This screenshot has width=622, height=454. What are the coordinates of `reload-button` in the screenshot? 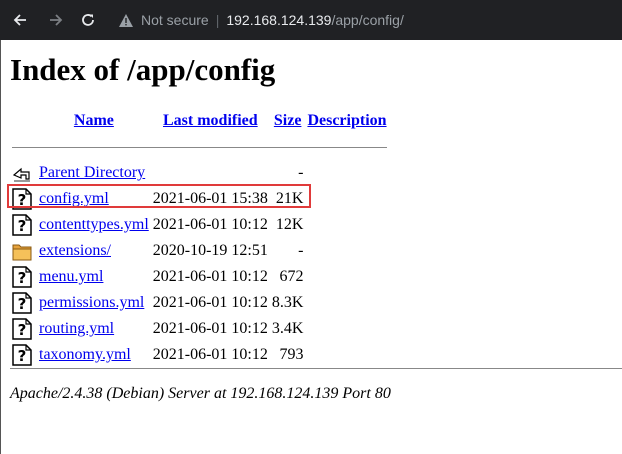 It's located at (88, 20).